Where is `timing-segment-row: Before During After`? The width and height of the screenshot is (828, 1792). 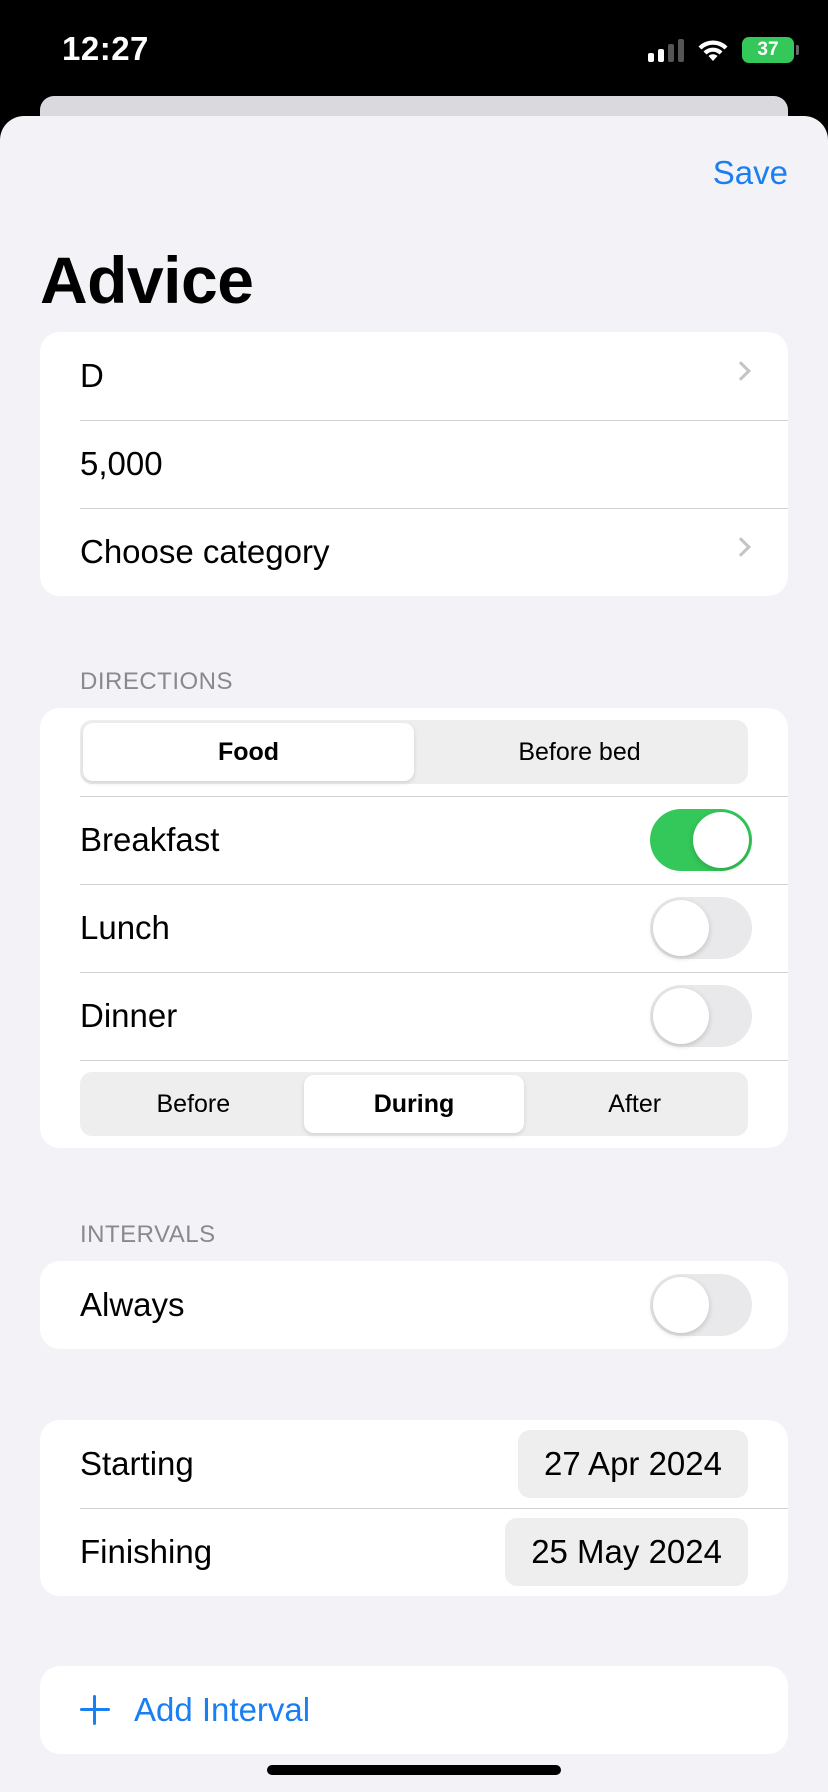
timing-segment-row: Before During After is located at coordinates (414, 1104).